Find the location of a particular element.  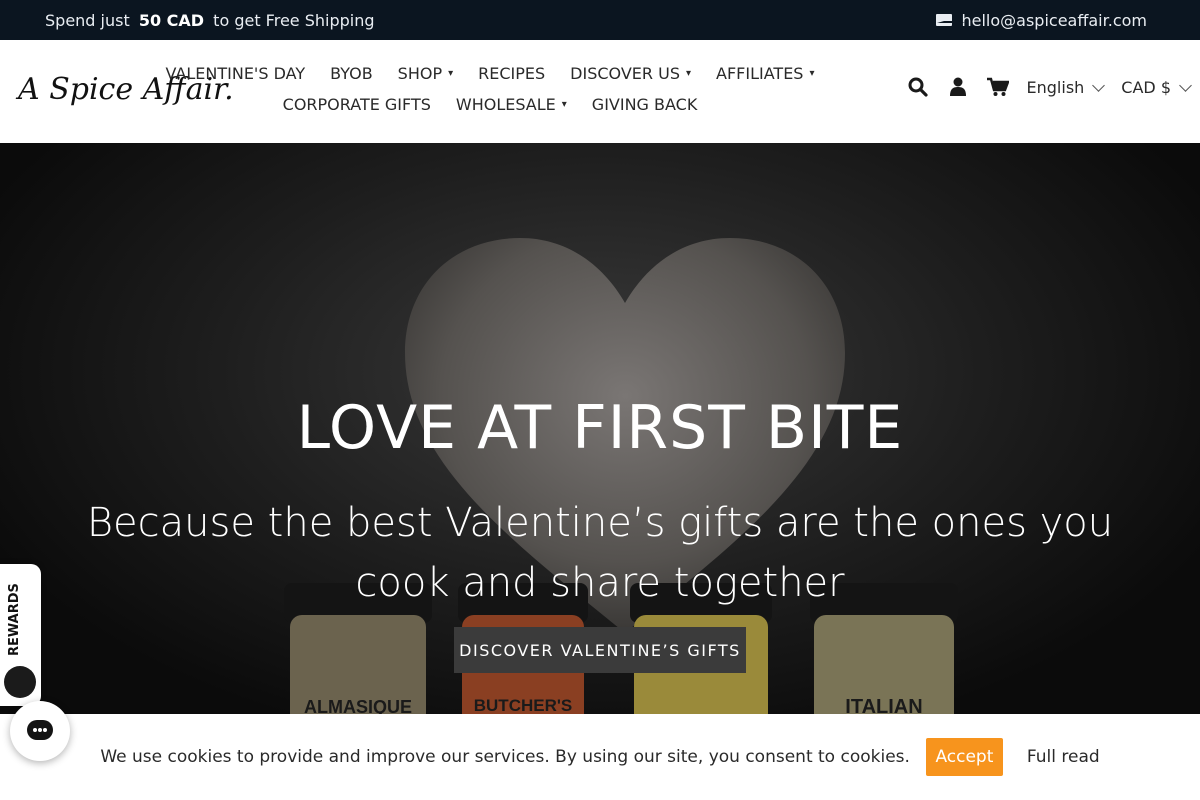

nav-item-discover-us: DISCOVER US ▾ is located at coordinates (630, 73).